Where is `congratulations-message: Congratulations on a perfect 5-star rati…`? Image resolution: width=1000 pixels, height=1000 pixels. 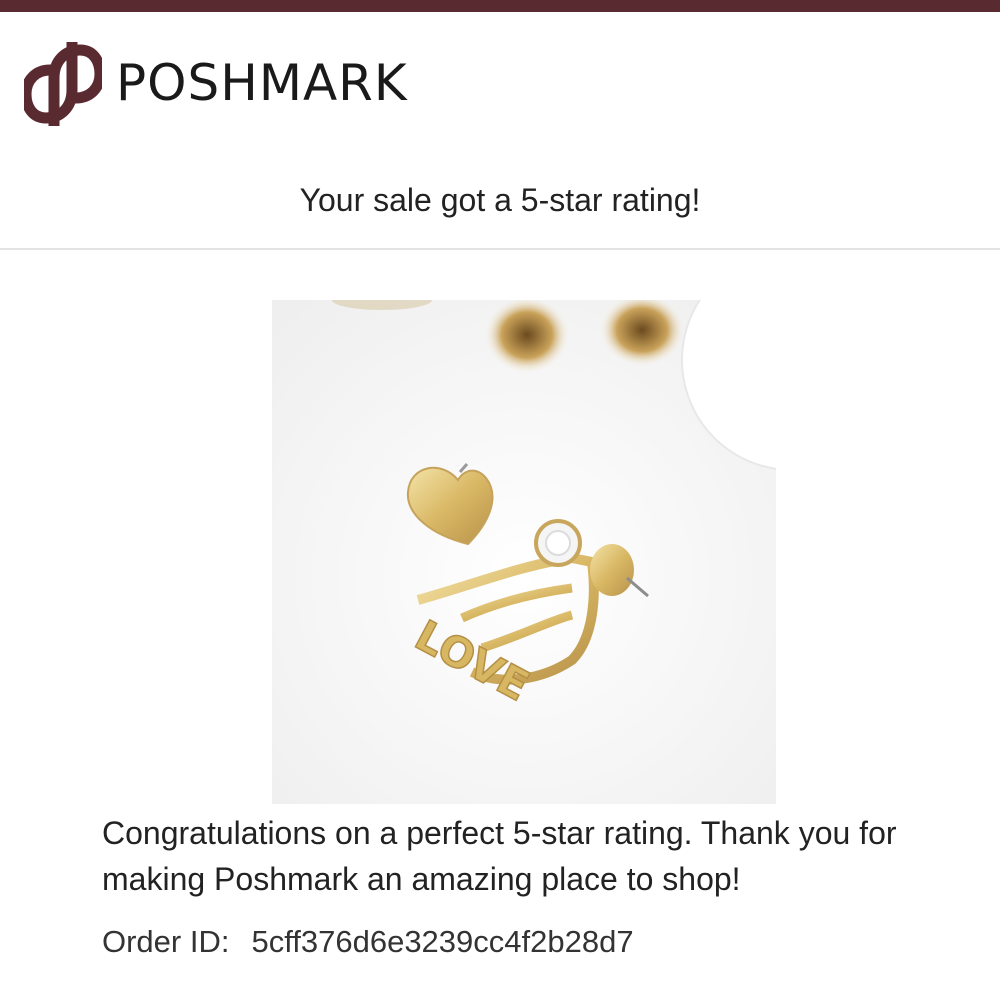 congratulations-message: Congratulations on a perfect 5-star rati… is located at coordinates (499, 856).